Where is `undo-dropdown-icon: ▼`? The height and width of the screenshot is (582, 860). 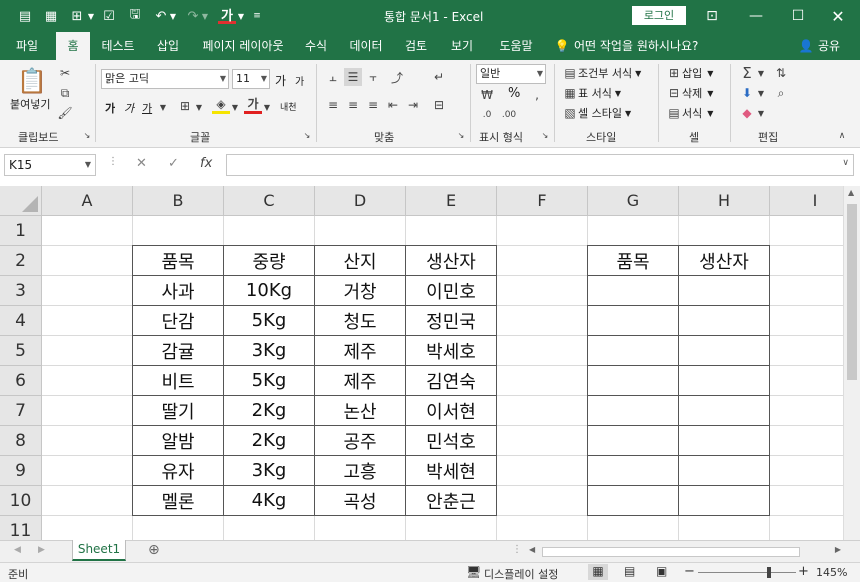 undo-dropdown-icon: ▼ is located at coordinates (173, 16).